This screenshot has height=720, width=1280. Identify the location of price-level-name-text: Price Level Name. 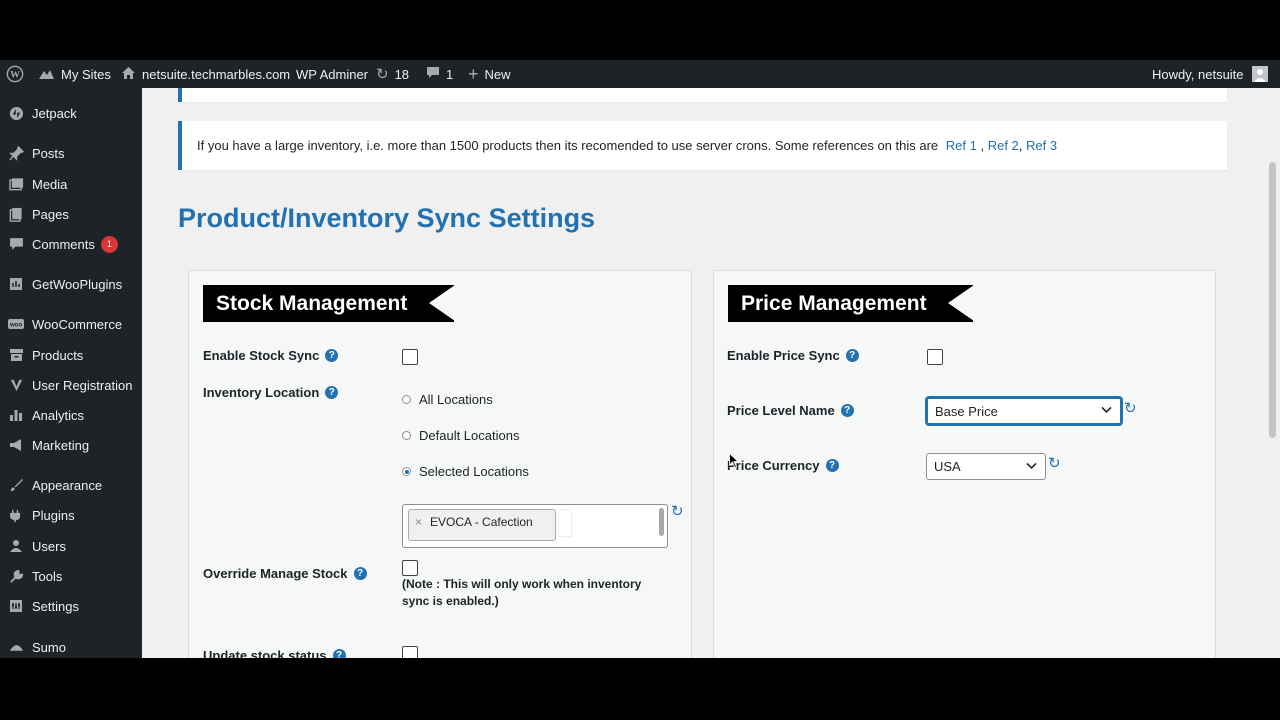
(781, 410).